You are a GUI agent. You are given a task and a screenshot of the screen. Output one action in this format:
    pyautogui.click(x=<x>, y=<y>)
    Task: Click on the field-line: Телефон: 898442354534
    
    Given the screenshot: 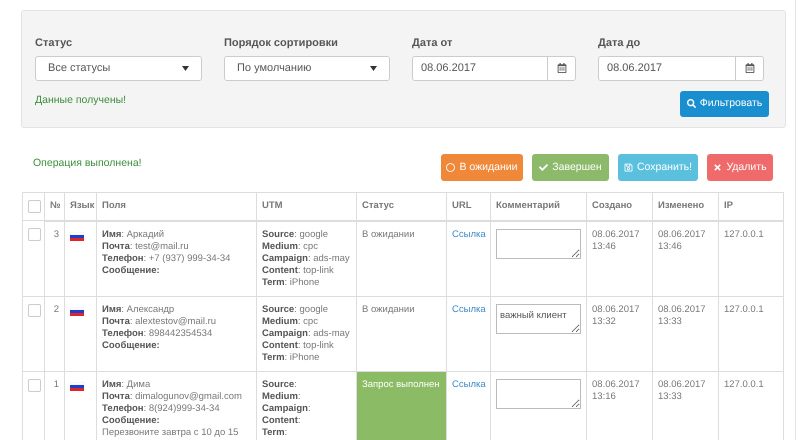 What is the action you would take?
    pyautogui.click(x=158, y=334)
    